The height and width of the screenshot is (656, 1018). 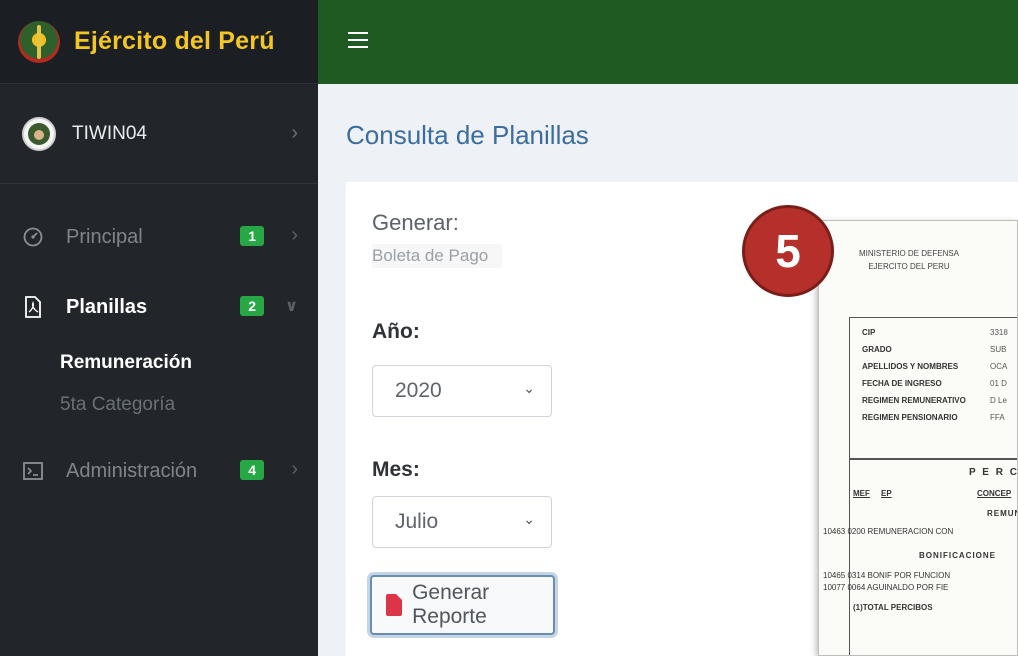 What do you see at coordinates (252, 470) in the screenshot?
I see `count-badge: 4` at bounding box center [252, 470].